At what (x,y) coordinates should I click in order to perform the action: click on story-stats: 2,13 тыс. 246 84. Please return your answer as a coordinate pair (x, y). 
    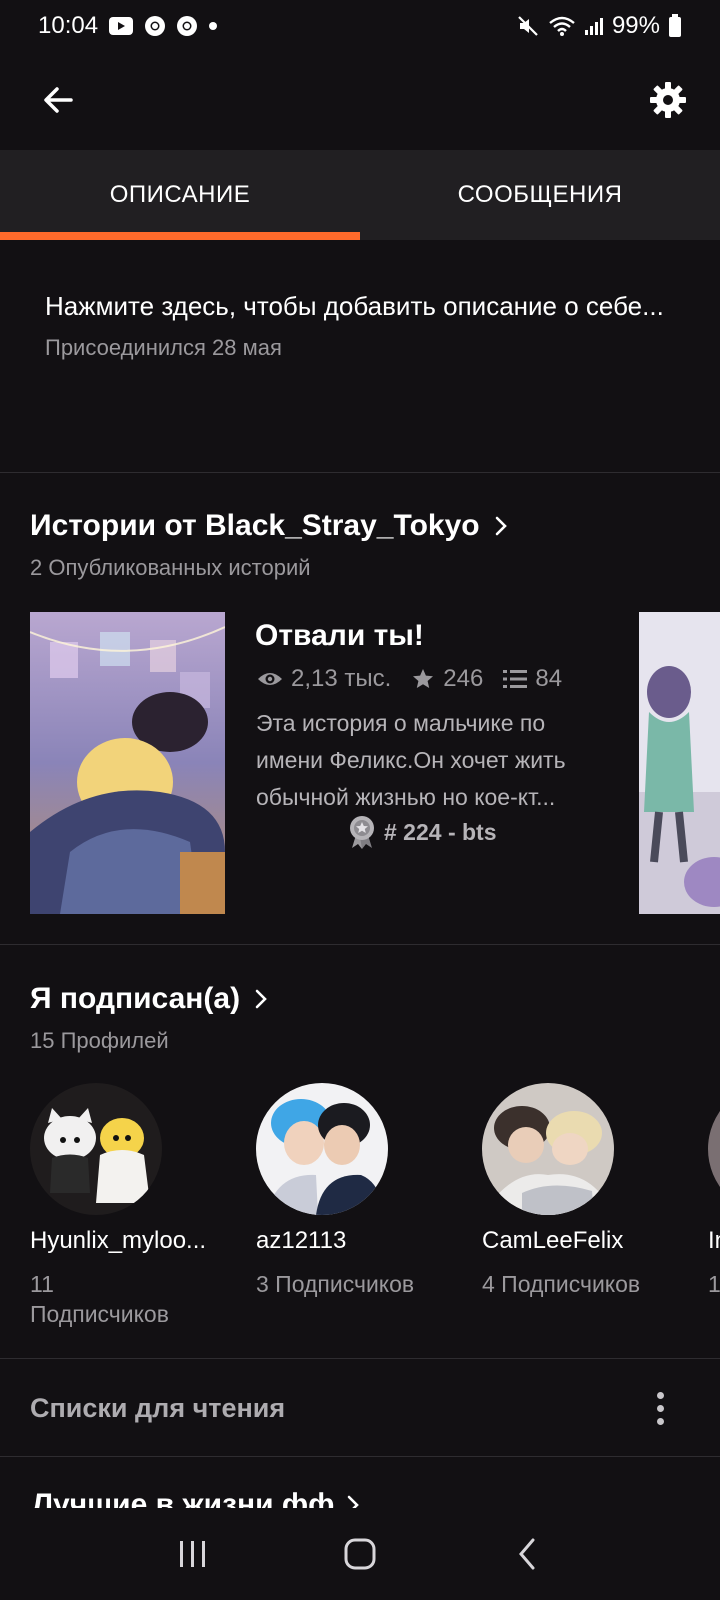
    Looking at the image, I should click on (414, 679).